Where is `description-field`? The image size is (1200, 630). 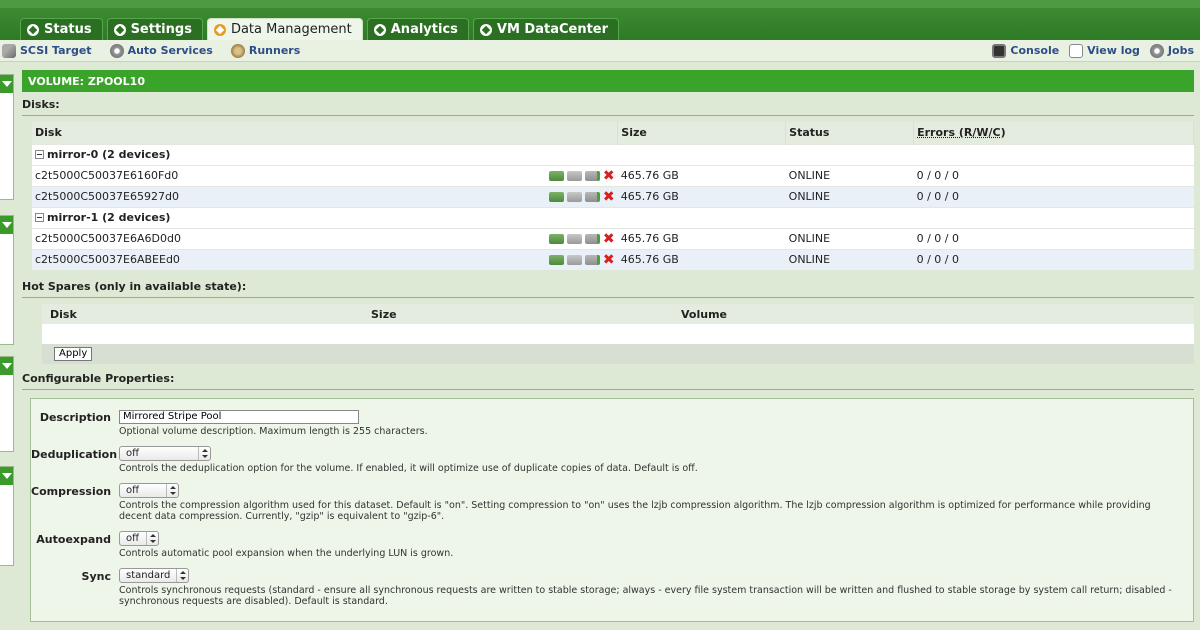
description-field is located at coordinates (239, 416).